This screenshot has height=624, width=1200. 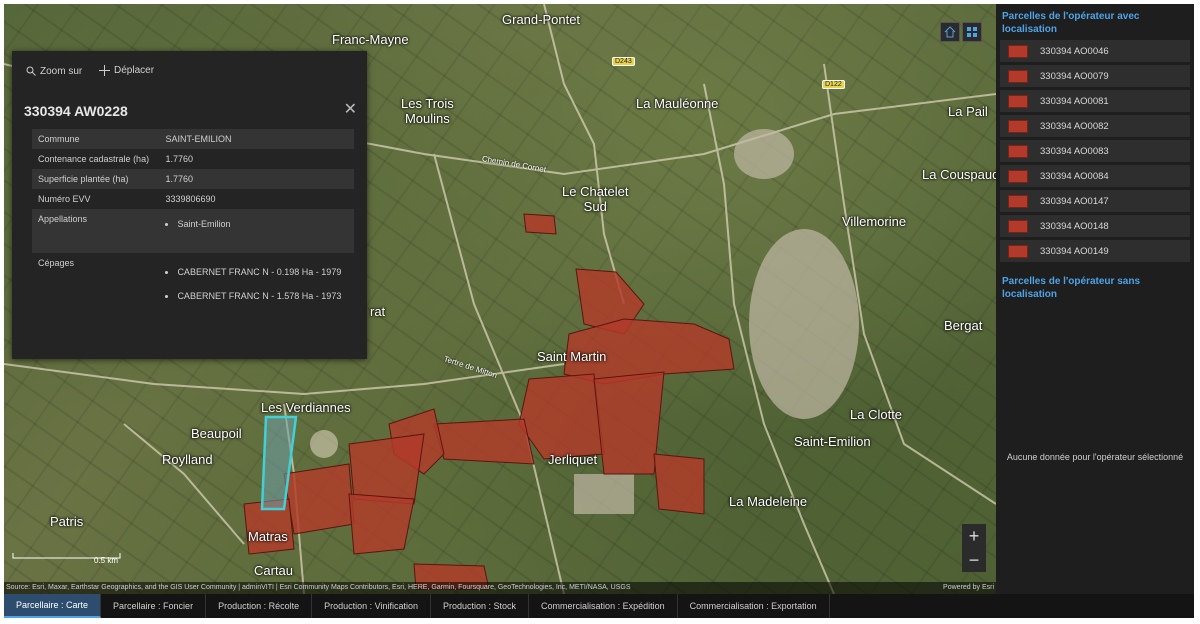 What do you see at coordinates (1074, 251) in the screenshot?
I see `parcel-label: 330394 AO0149` at bounding box center [1074, 251].